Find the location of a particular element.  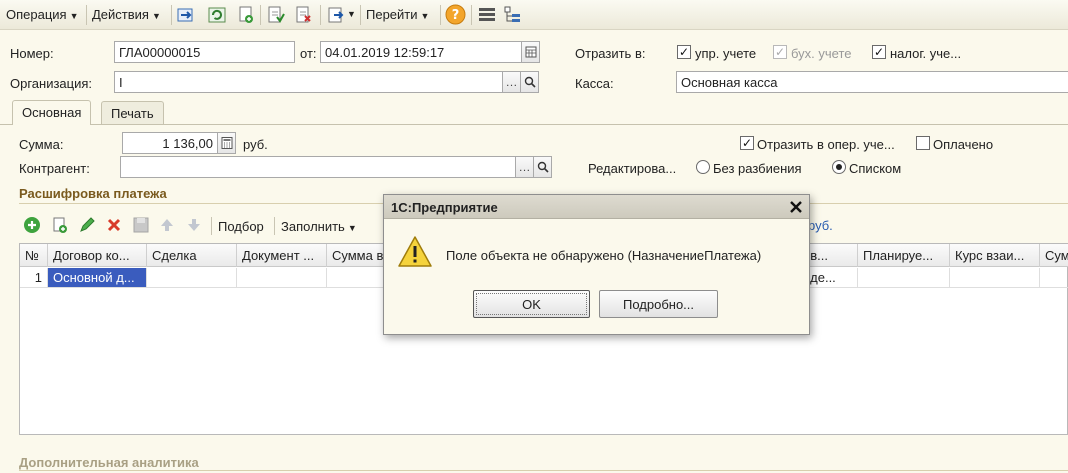

move-down-icon is located at coordinates (194, 225).